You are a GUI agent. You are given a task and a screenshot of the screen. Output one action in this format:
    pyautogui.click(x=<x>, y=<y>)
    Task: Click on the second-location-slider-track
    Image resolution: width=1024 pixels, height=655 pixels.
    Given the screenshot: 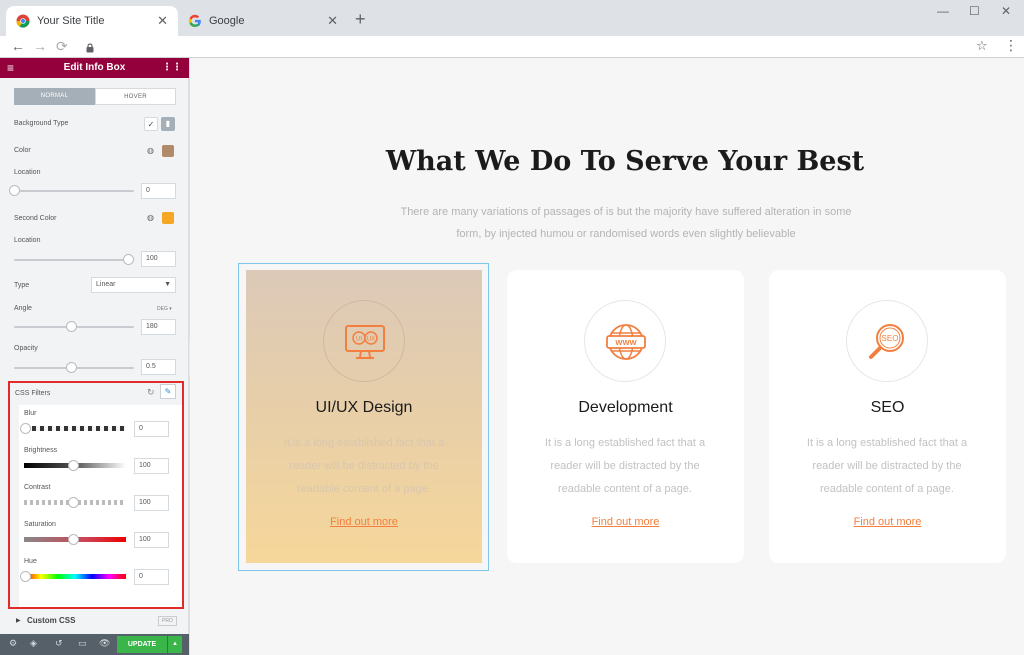 What is the action you would take?
    pyautogui.click(x=74, y=260)
    